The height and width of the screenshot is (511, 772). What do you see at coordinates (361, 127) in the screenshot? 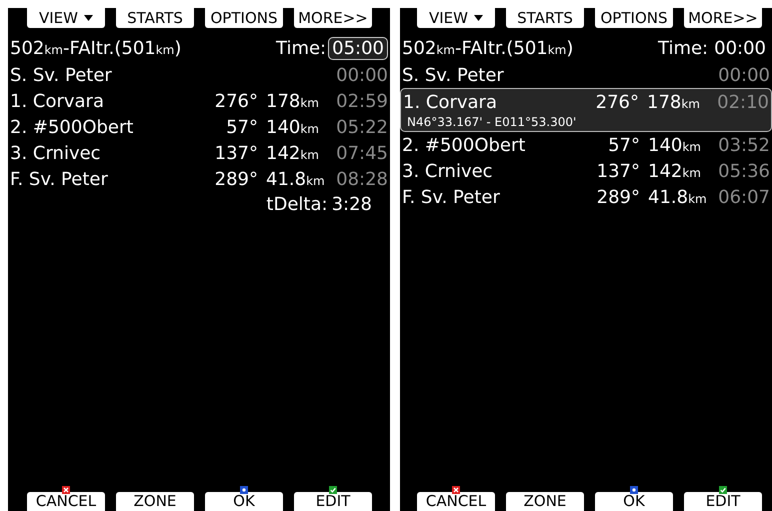
I see `time-text: 05:22` at bounding box center [361, 127].